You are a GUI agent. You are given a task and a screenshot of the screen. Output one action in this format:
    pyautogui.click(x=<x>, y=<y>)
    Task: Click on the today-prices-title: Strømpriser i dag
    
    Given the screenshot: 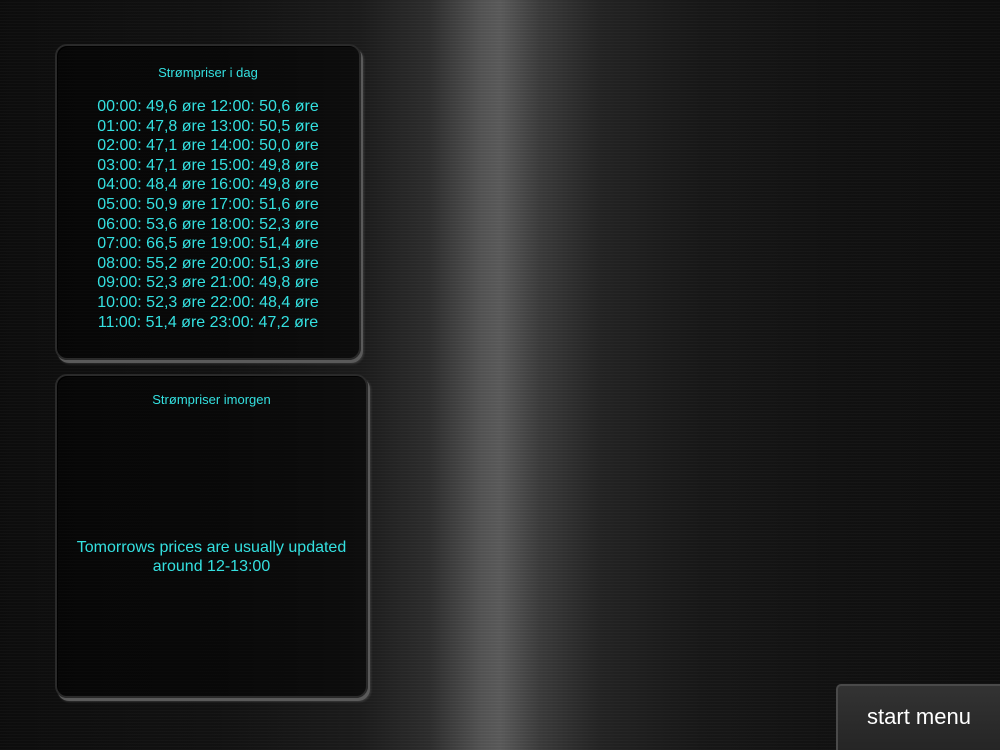 What is the action you would take?
    pyautogui.click(x=208, y=72)
    